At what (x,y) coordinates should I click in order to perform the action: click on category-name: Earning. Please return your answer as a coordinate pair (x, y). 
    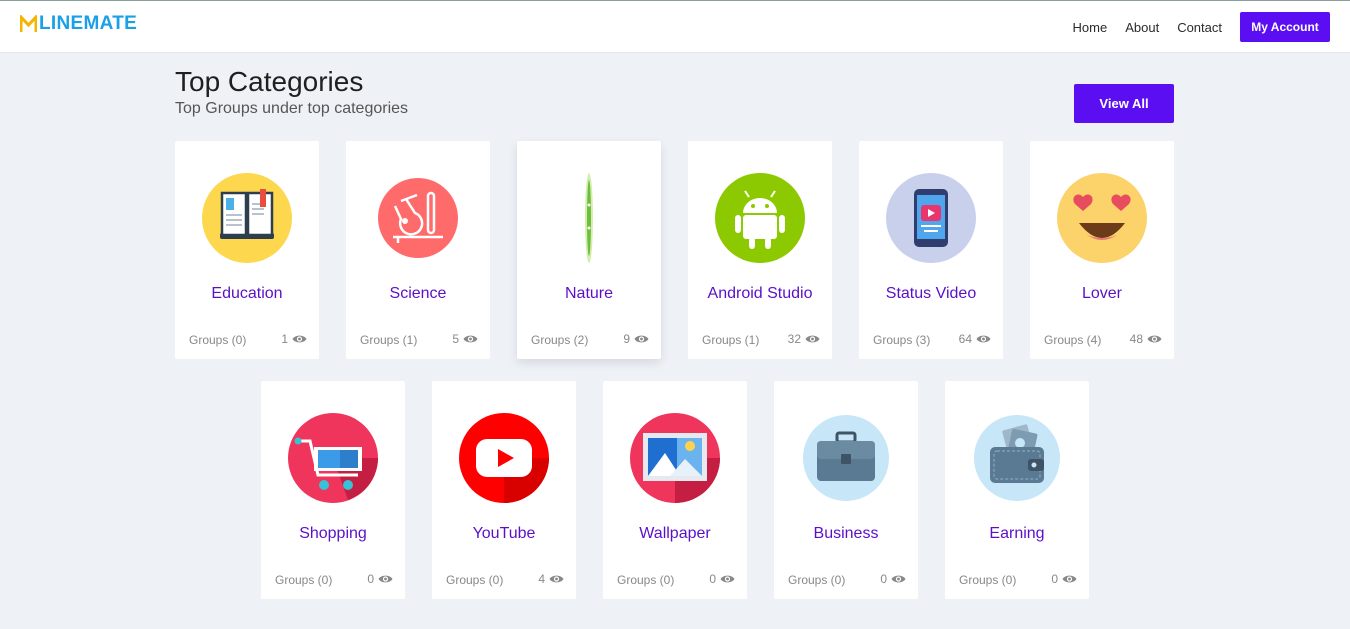
    Looking at the image, I should click on (1017, 533).